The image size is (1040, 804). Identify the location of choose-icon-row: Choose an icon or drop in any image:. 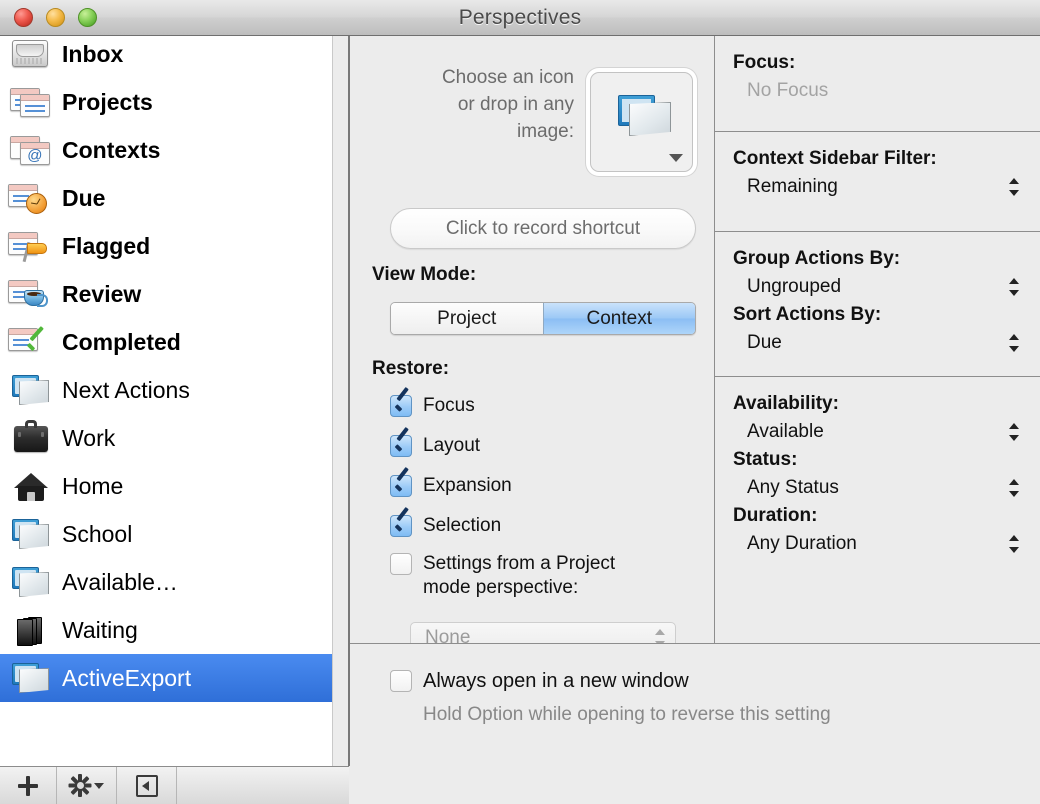
(532, 113).